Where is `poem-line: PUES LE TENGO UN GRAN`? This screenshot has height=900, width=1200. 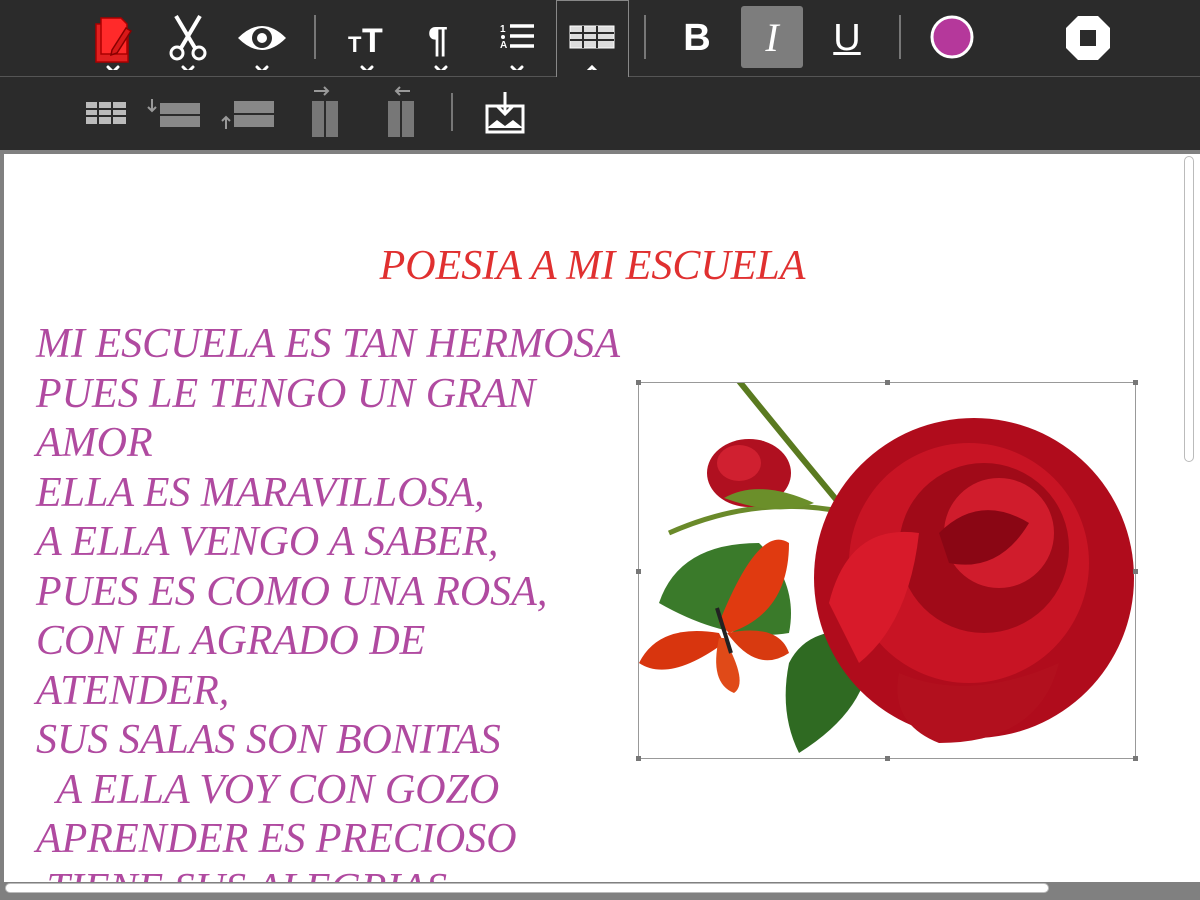
poem-line: PUES LE TENGO UN GRAN is located at coordinates (286, 393).